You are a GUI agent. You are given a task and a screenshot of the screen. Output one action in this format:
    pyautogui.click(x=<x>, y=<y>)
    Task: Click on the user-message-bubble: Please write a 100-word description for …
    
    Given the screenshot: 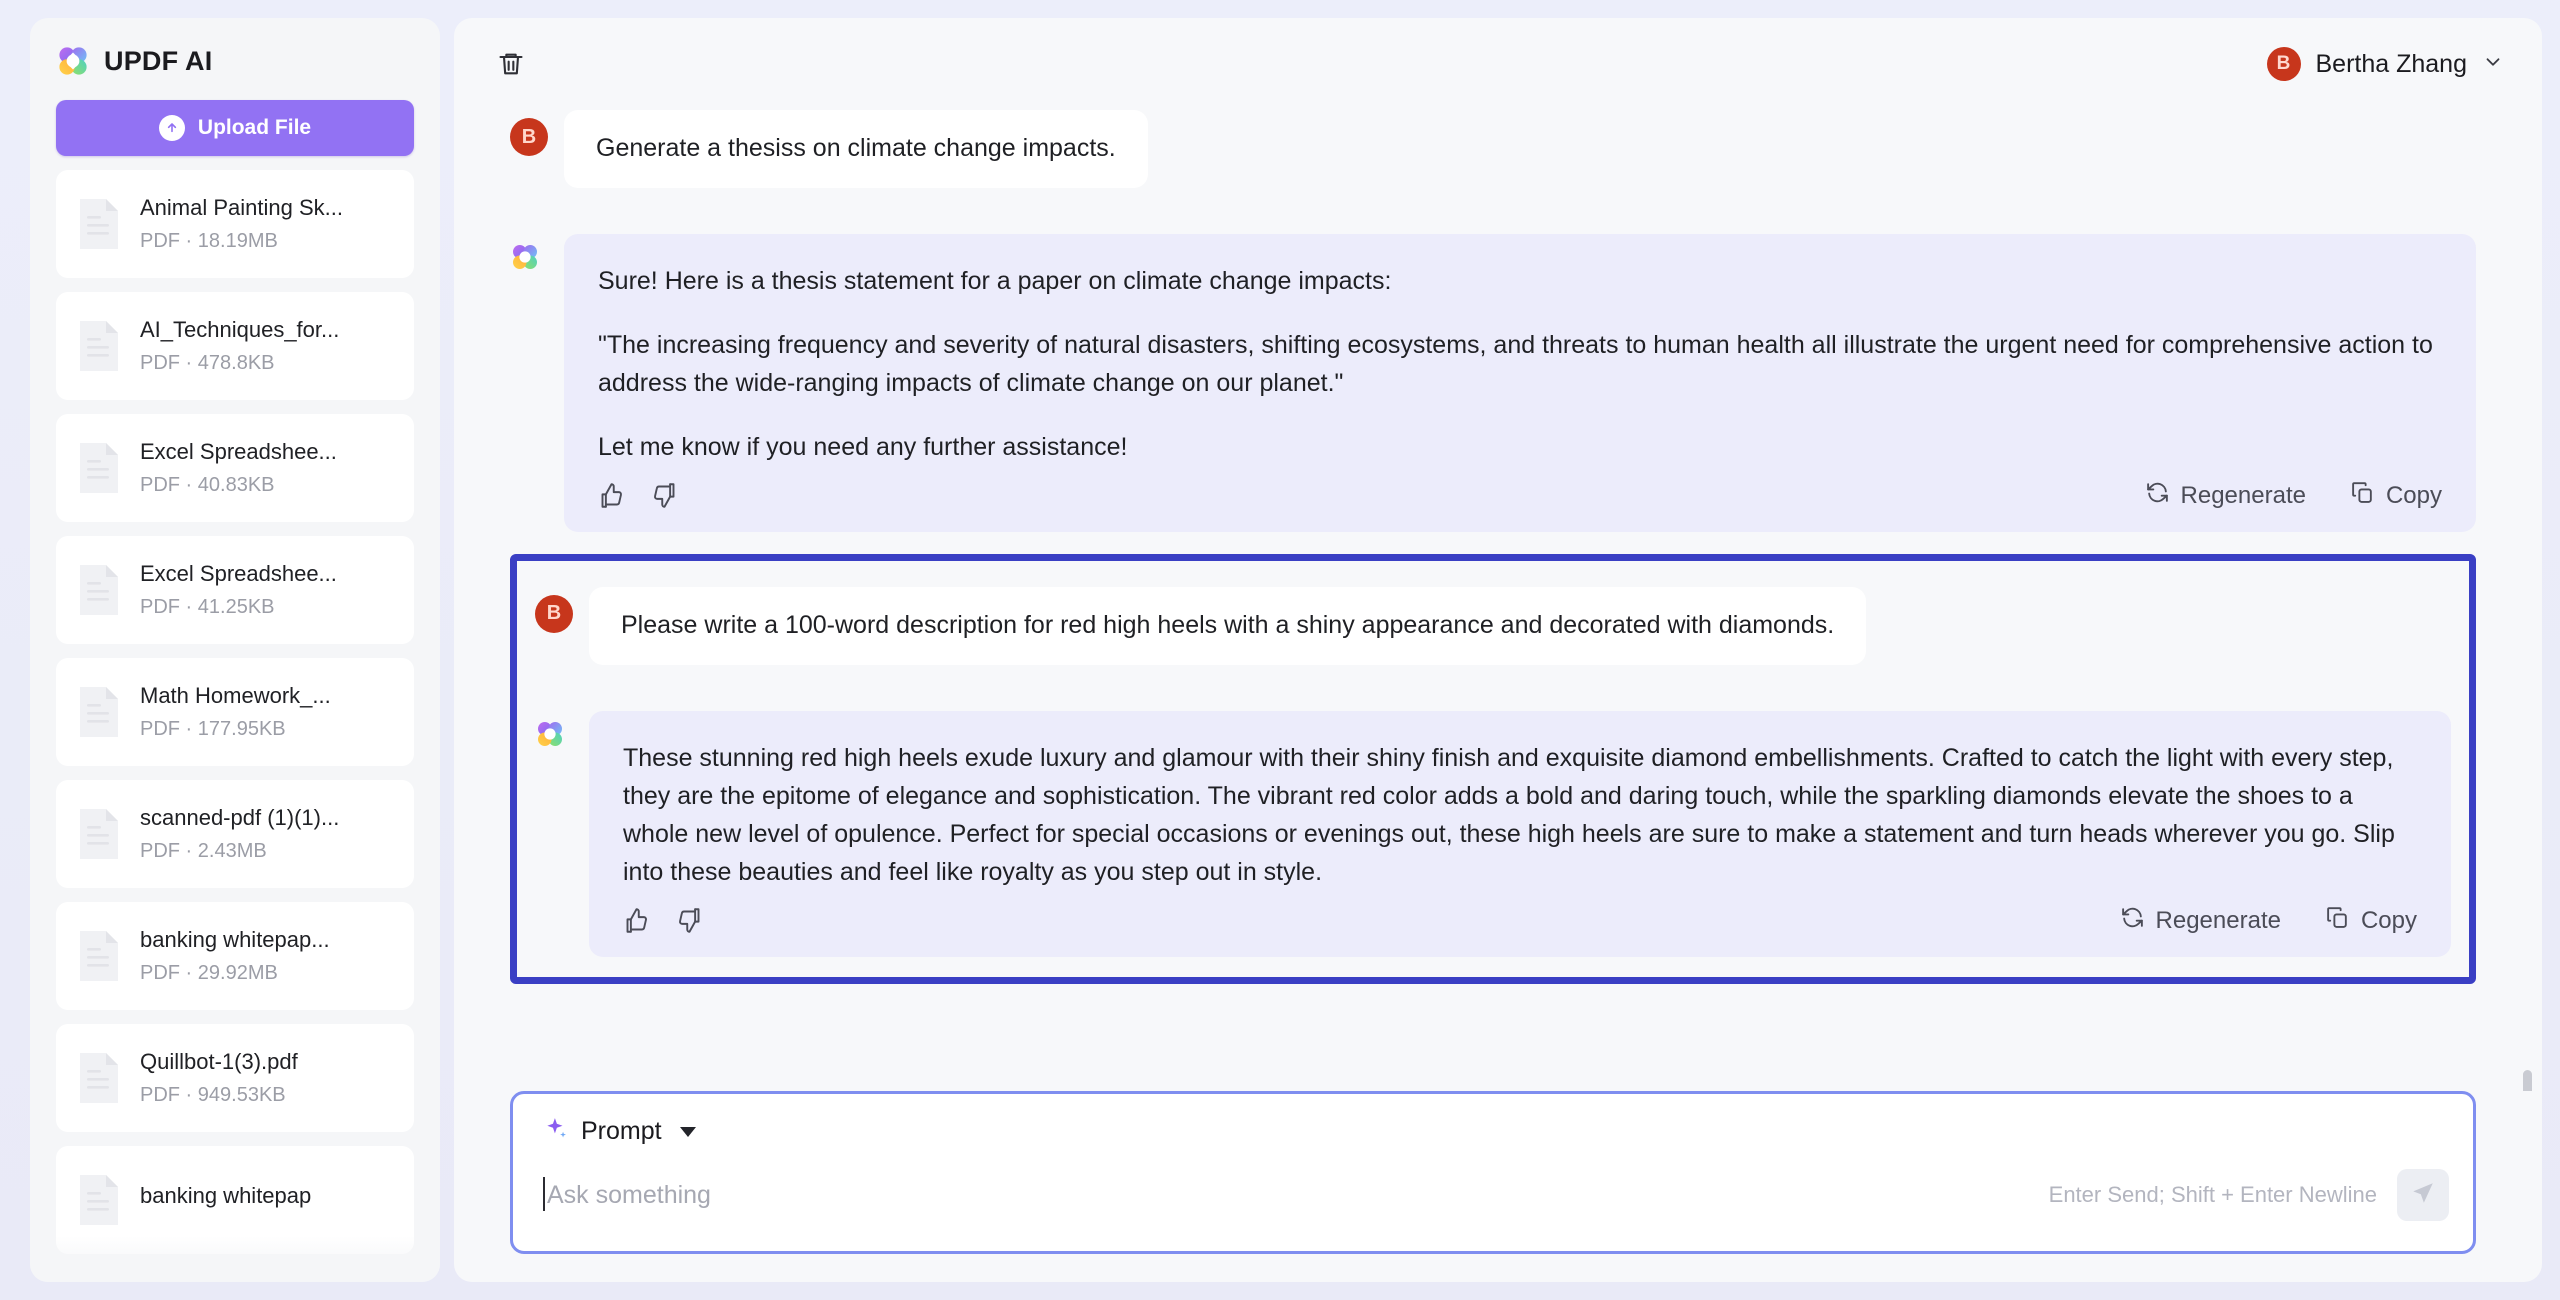 What is the action you would take?
    pyautogui.click(x=1228, y=625)
    